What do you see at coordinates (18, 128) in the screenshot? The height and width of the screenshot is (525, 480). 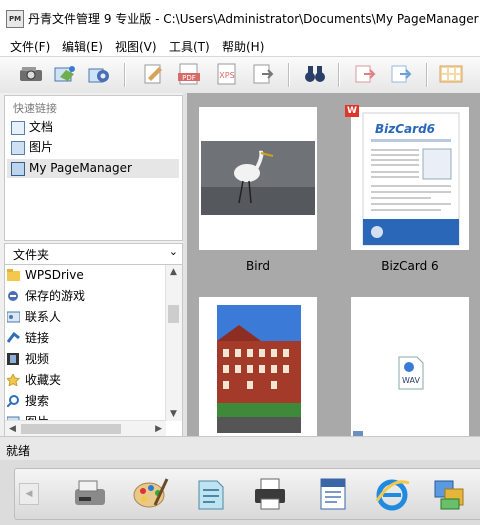 I see `document-icon` at bounding box center [18, 128].